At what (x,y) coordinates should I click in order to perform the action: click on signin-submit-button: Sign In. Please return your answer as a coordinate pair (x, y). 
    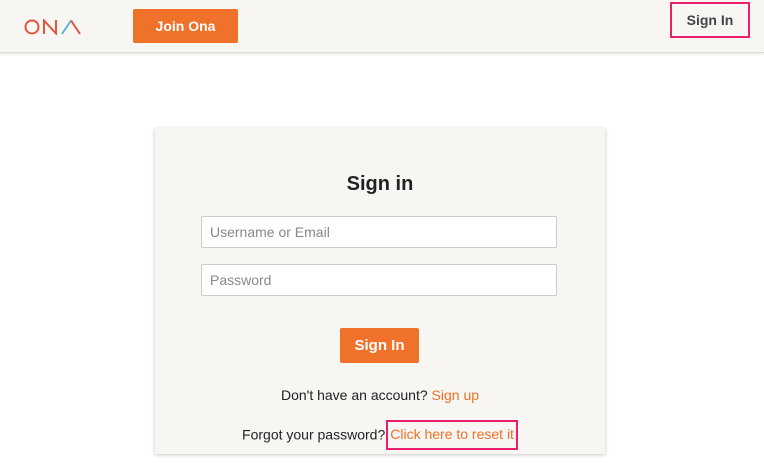
    Looking at the image, I should click on (379, 345).